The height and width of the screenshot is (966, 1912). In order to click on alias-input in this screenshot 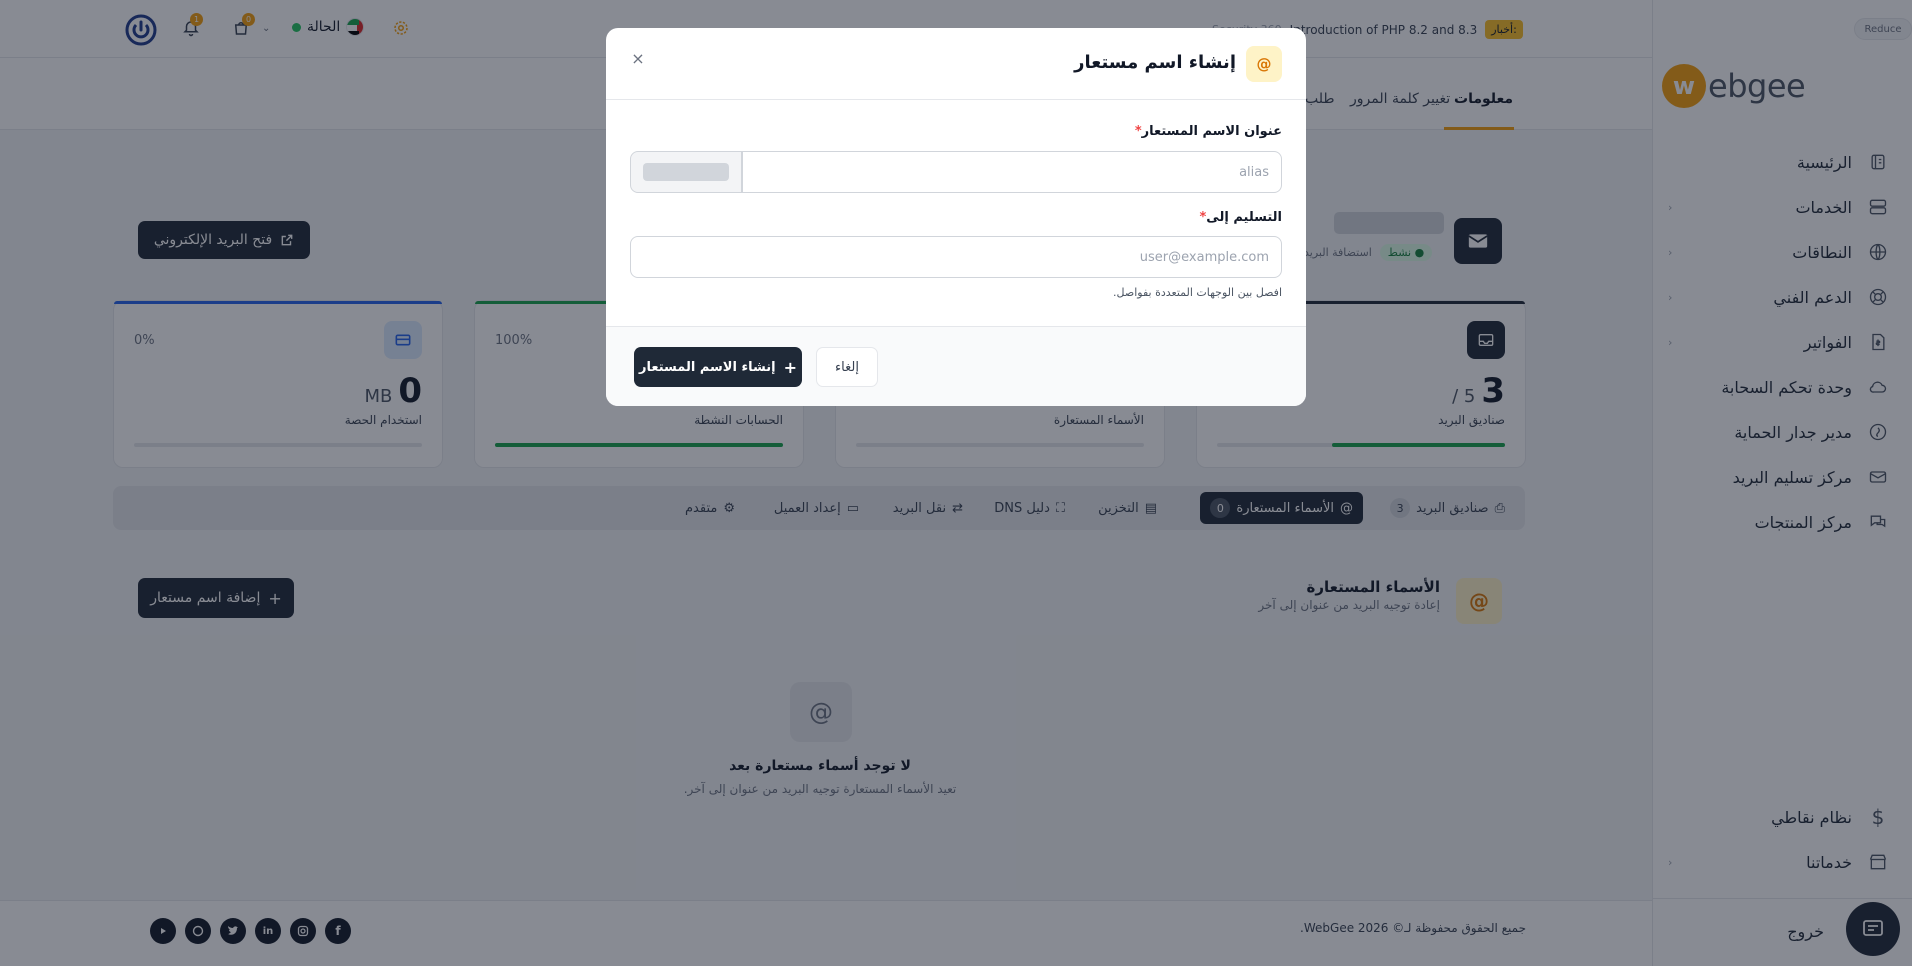, I will do `click(1012, 172)`.